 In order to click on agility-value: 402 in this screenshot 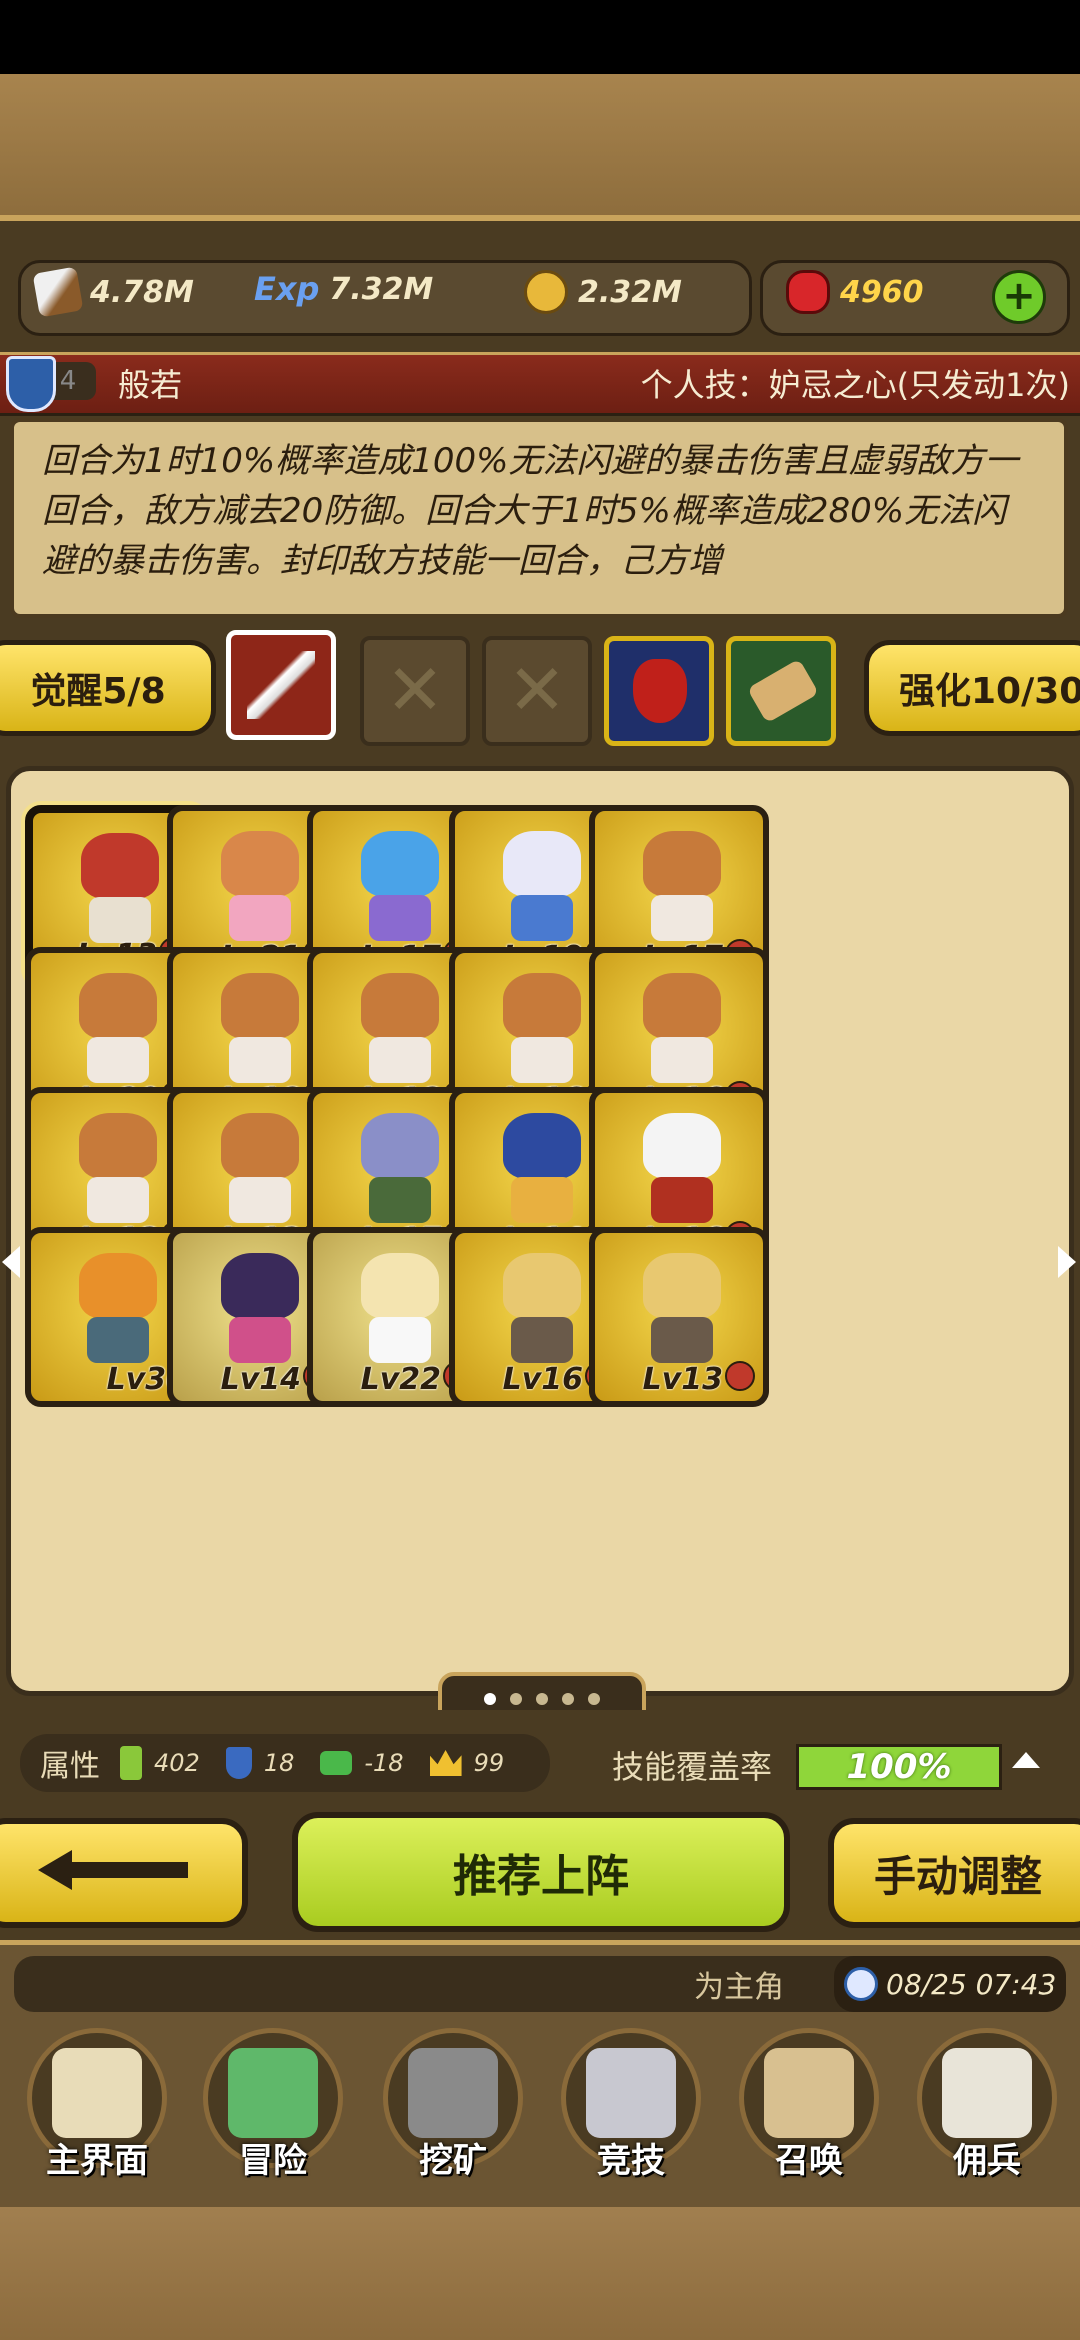, I will do `click(177, 1763)`.